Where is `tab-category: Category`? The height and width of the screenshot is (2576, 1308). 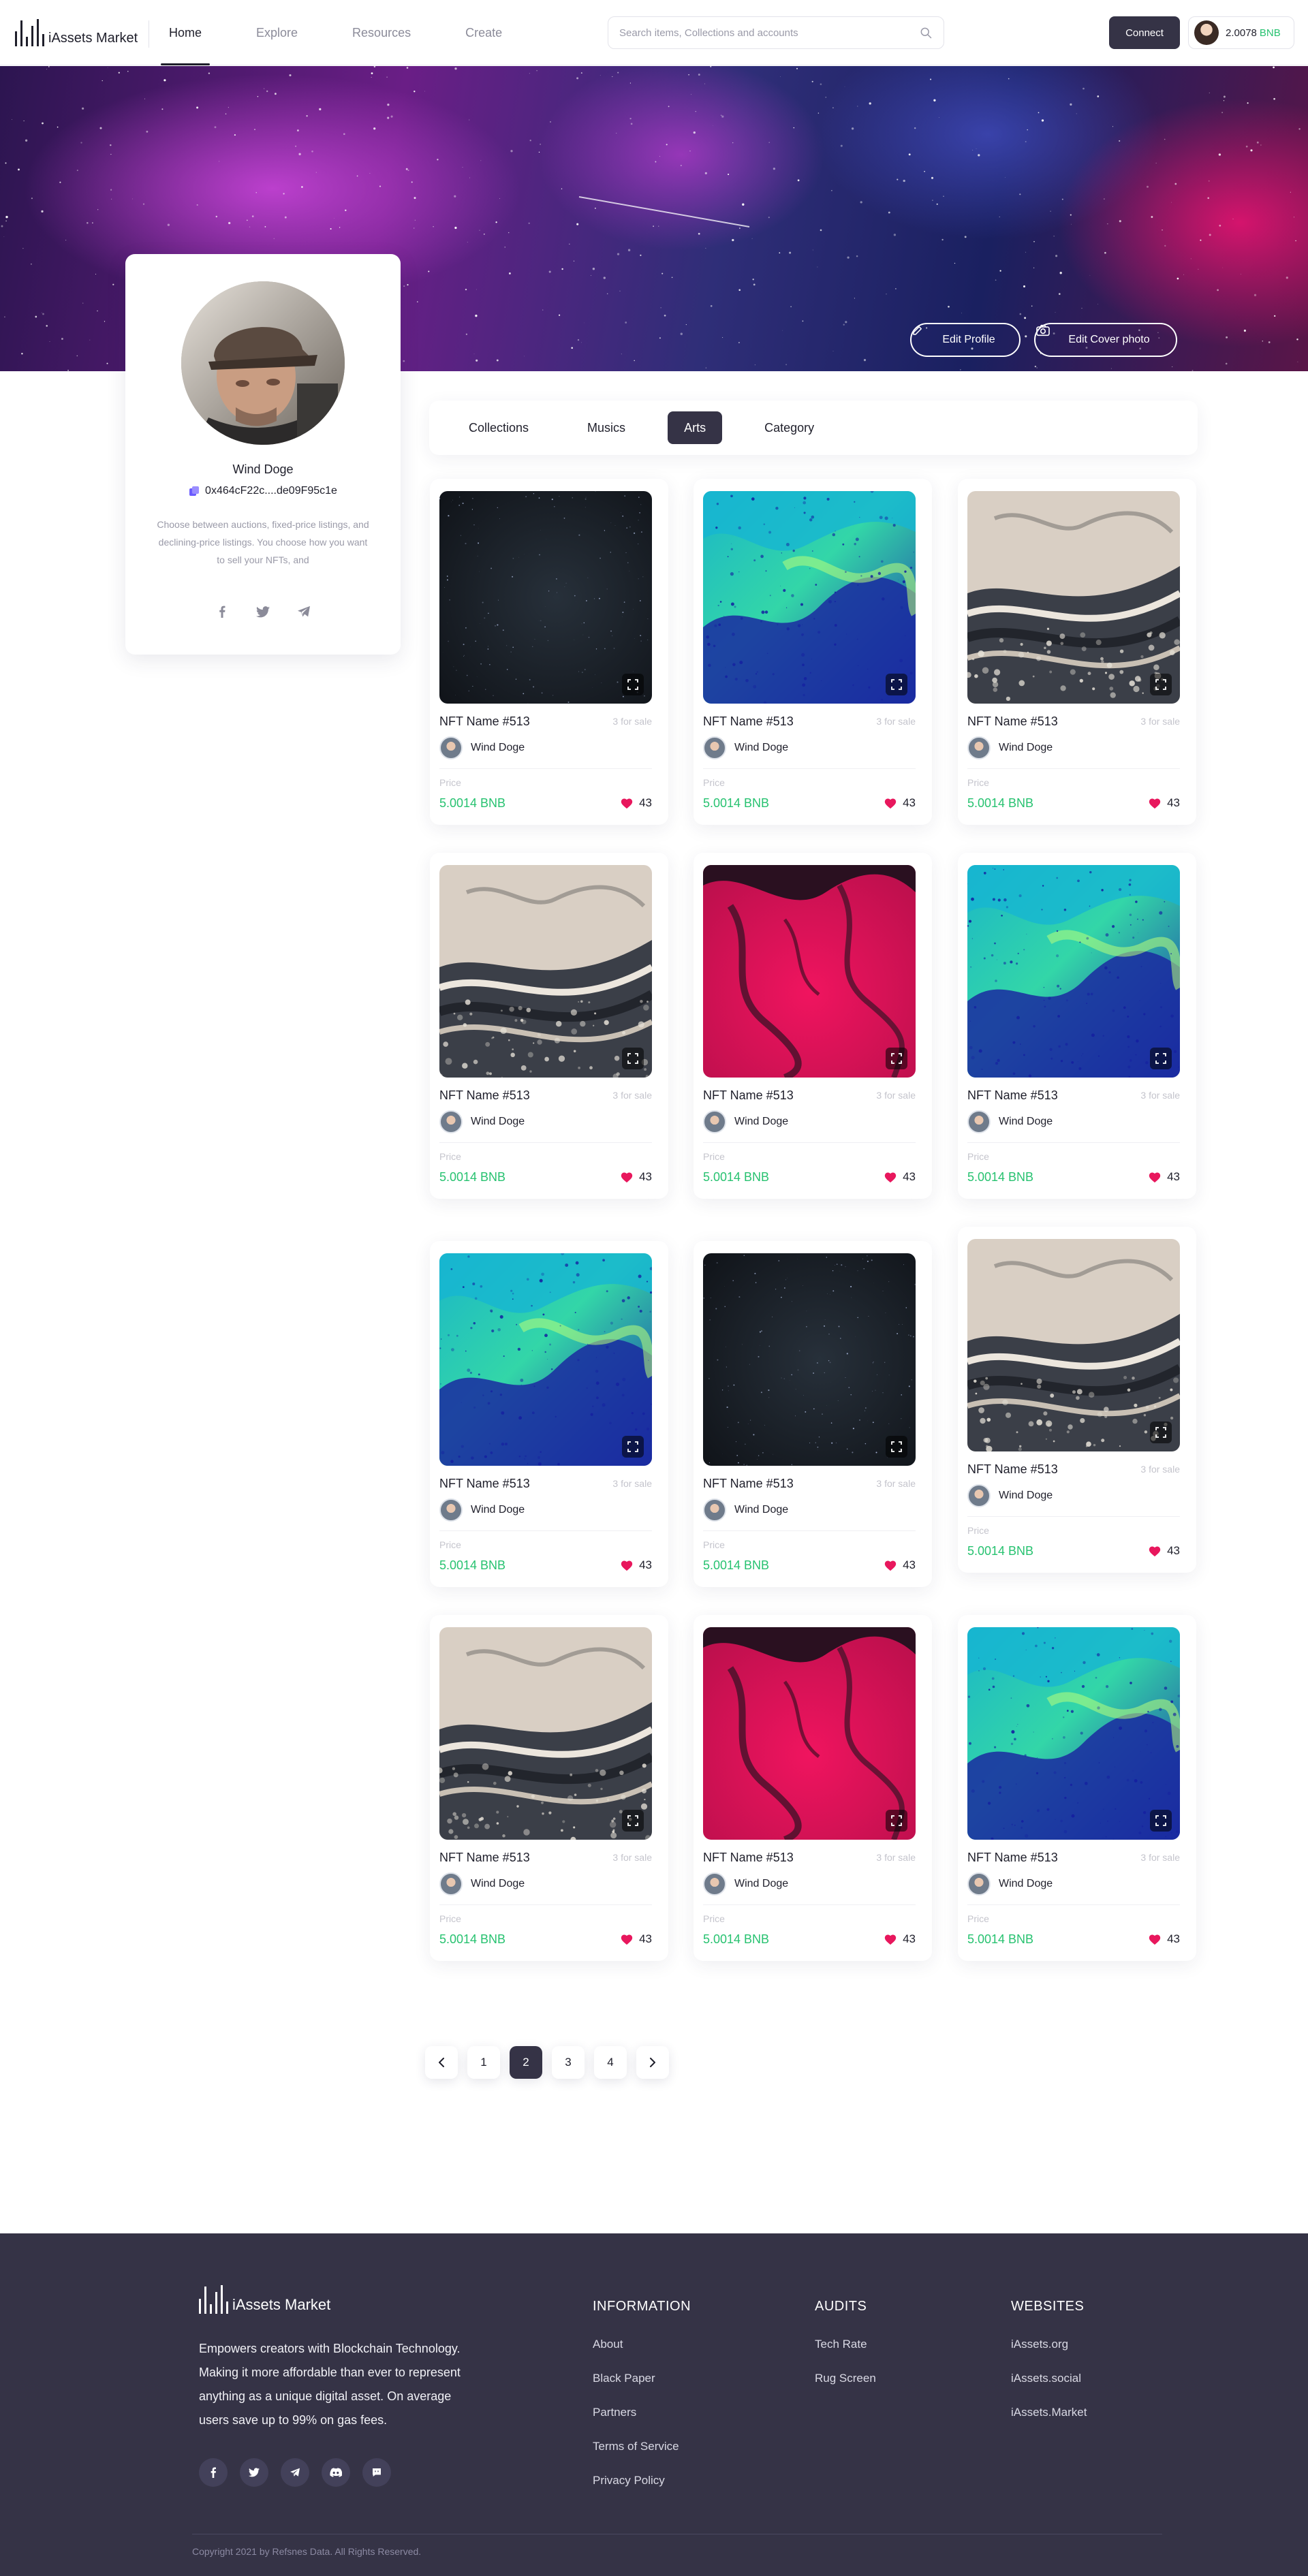
tab-category: Category is located at coordinates (789, 427).